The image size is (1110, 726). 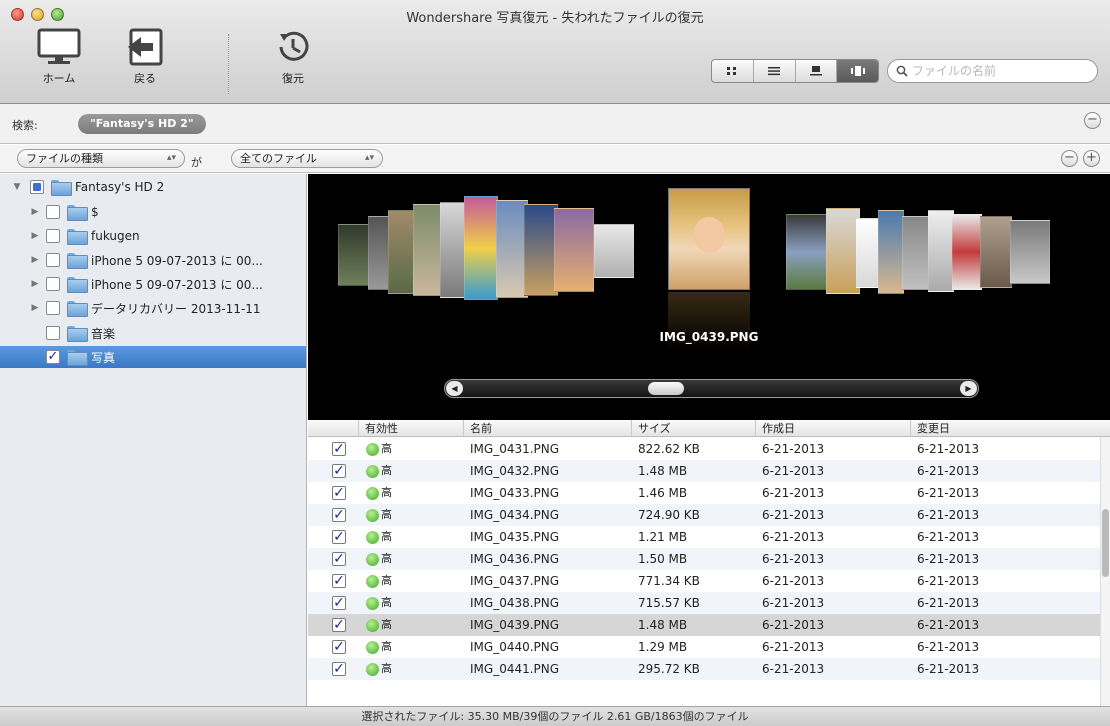 What do you see at coordinates (711, 388) in the screenshot?
I see `coverflow-scrollbar: ◀ ▶` at bounding box center [711, 388].